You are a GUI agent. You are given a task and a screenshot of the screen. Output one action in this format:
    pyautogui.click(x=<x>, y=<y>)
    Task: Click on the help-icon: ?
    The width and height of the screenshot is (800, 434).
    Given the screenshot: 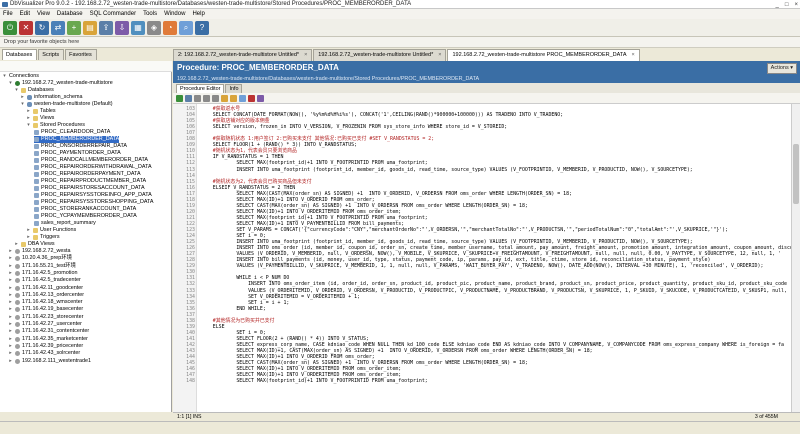 What is the action you would take?
    pyautogui.click(x=202, y=27)
    